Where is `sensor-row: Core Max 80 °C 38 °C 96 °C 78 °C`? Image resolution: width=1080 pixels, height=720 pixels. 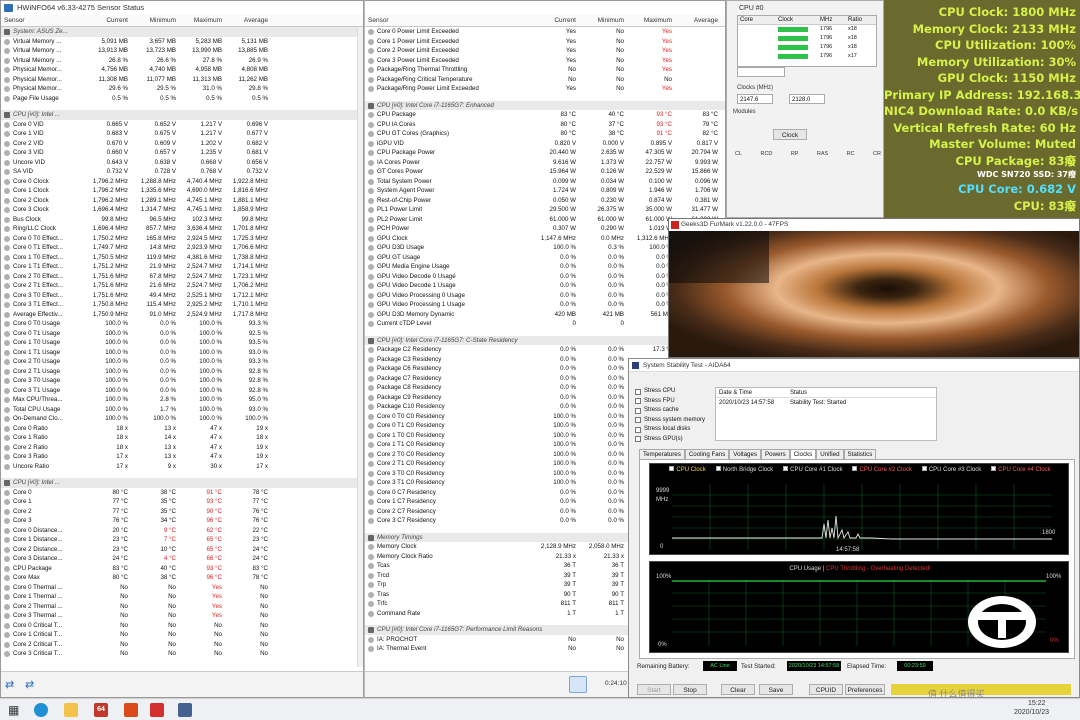 sensor-row: Core Max 80 °C 38 °C 96 °C 78 °C is located at coordinates (182, 578).